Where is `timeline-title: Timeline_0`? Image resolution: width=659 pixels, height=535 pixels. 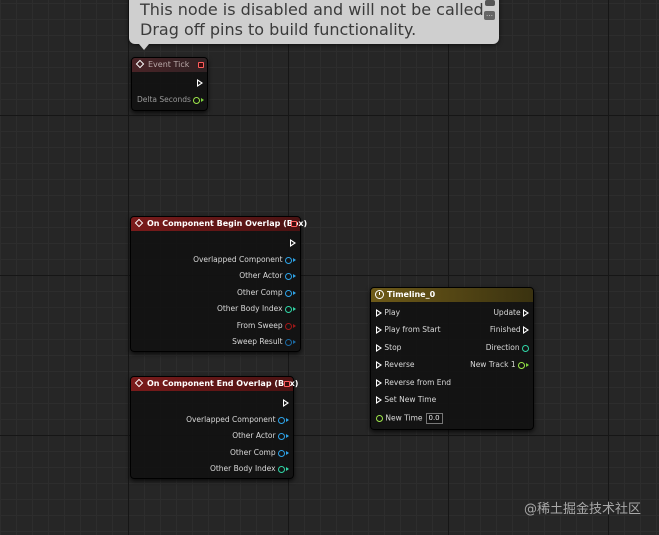 timeline-title: Timeline_0 is located at coordinates (411, 294).